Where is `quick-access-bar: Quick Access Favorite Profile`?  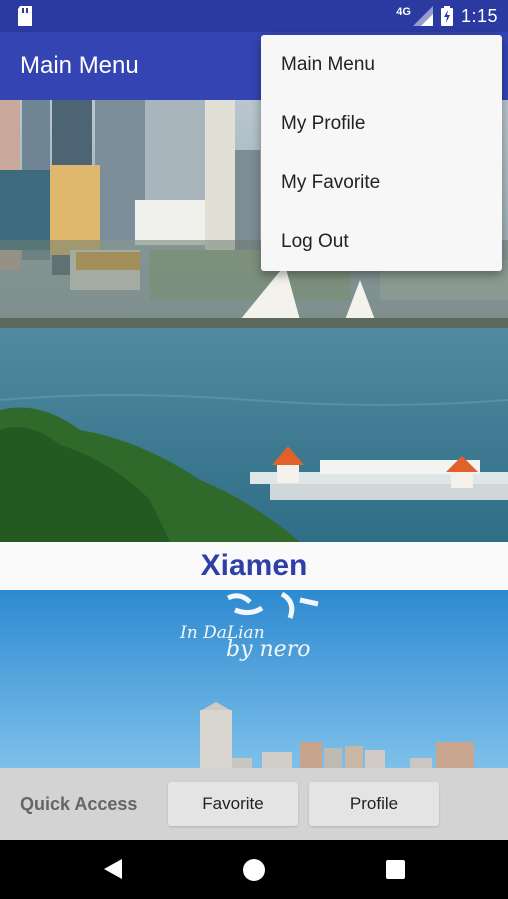 quick-access-bar: Quick Access Favorite Profile is located at coordinates (254, 804).